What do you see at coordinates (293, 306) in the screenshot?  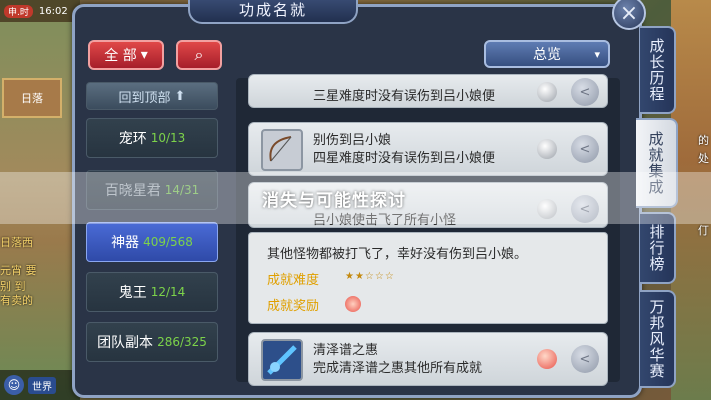 I see `reward-label: 成就奖励` at bounding box center [293, 306].